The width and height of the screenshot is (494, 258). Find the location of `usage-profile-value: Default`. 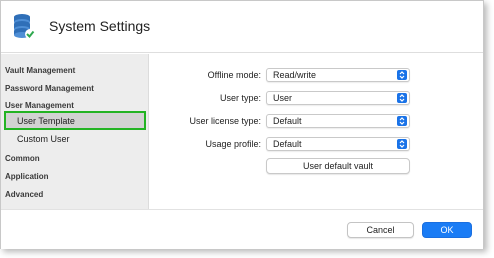

usage-profile-value: Default is located at coordinates (287, 144).